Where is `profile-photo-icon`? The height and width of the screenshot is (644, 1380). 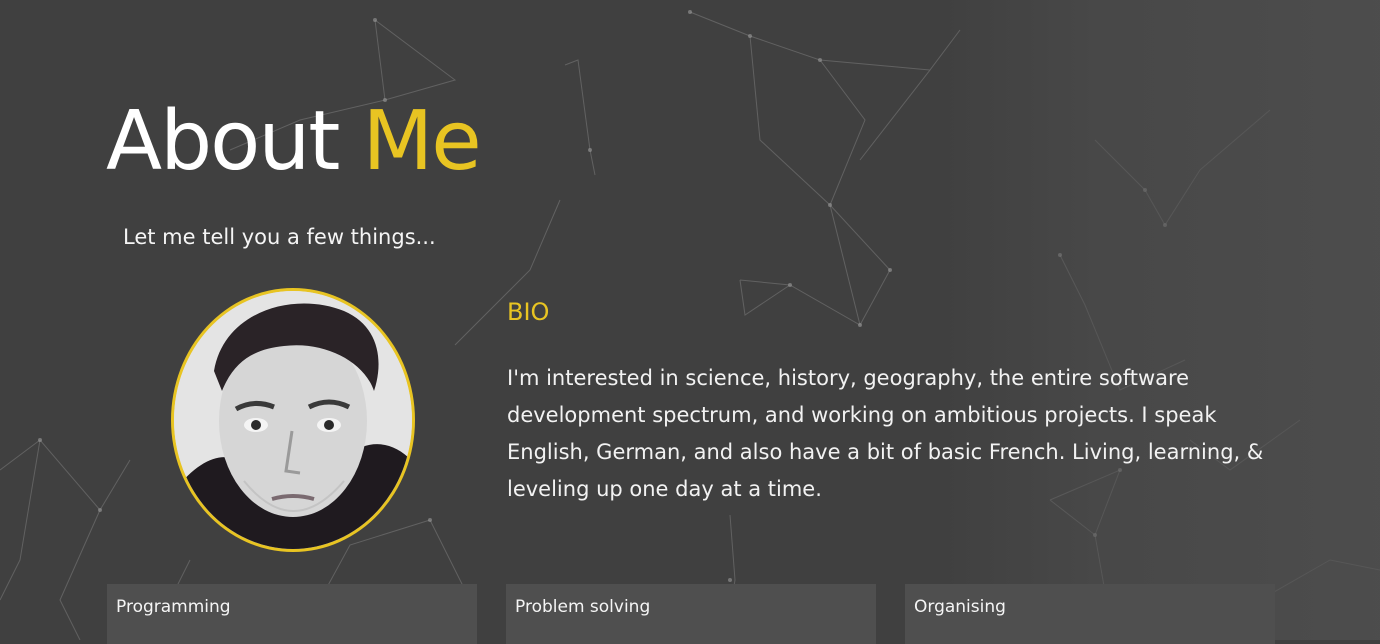
profile-photo-icon is located at coordinates (293, 420).